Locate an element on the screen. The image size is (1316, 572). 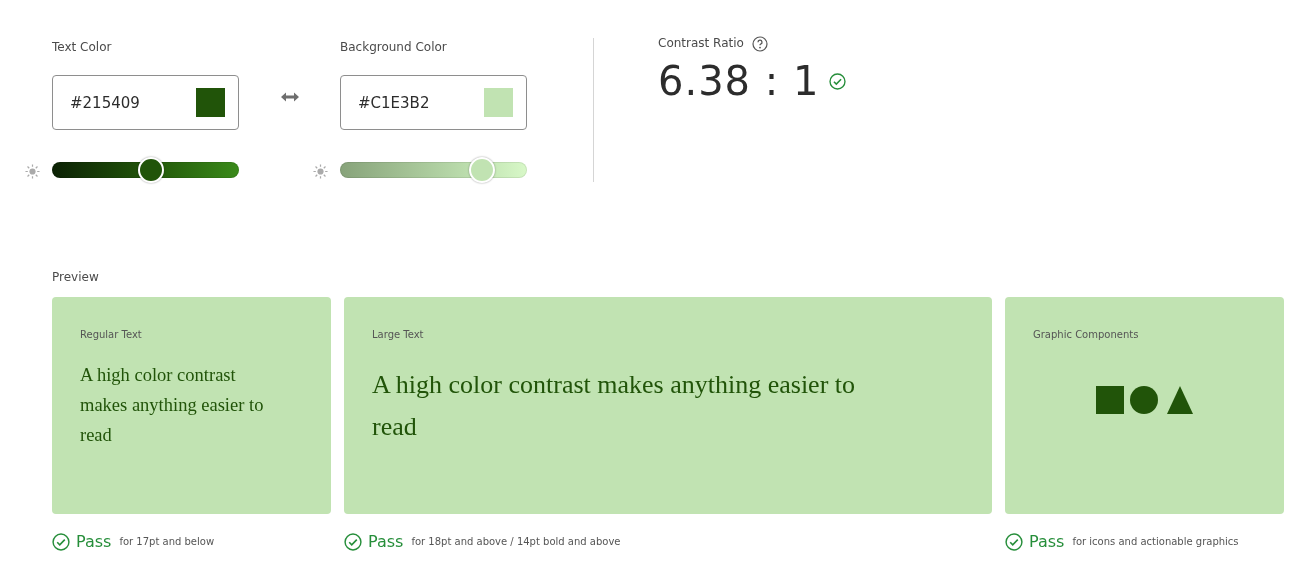
result-note: for 18pt and above / 14pt bold and above is located at coordinates (516, 541).